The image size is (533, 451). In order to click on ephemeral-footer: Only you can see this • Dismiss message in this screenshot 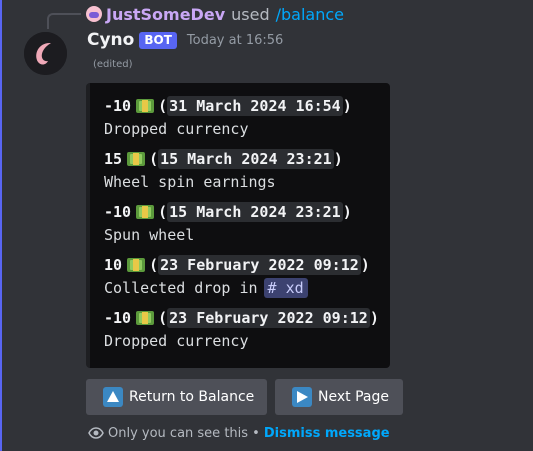, I will do `click(239, 433)`.